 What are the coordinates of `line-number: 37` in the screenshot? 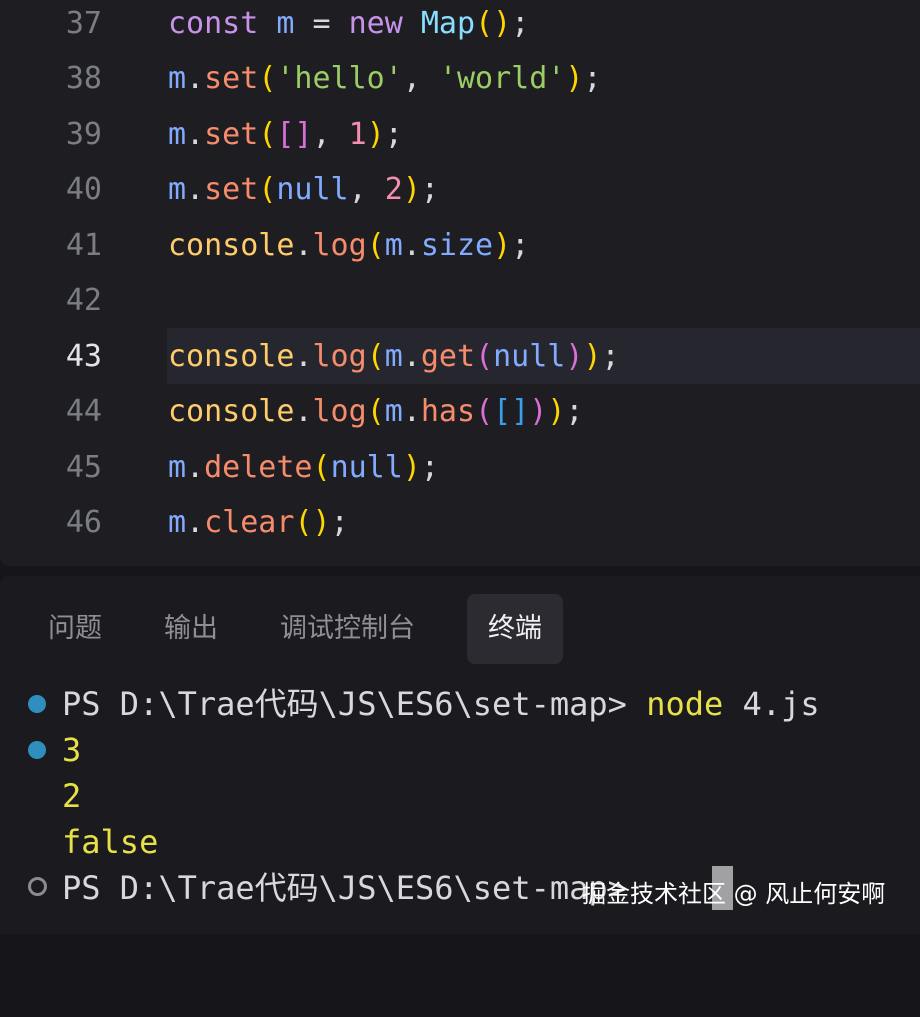 It's located at (71, 23).